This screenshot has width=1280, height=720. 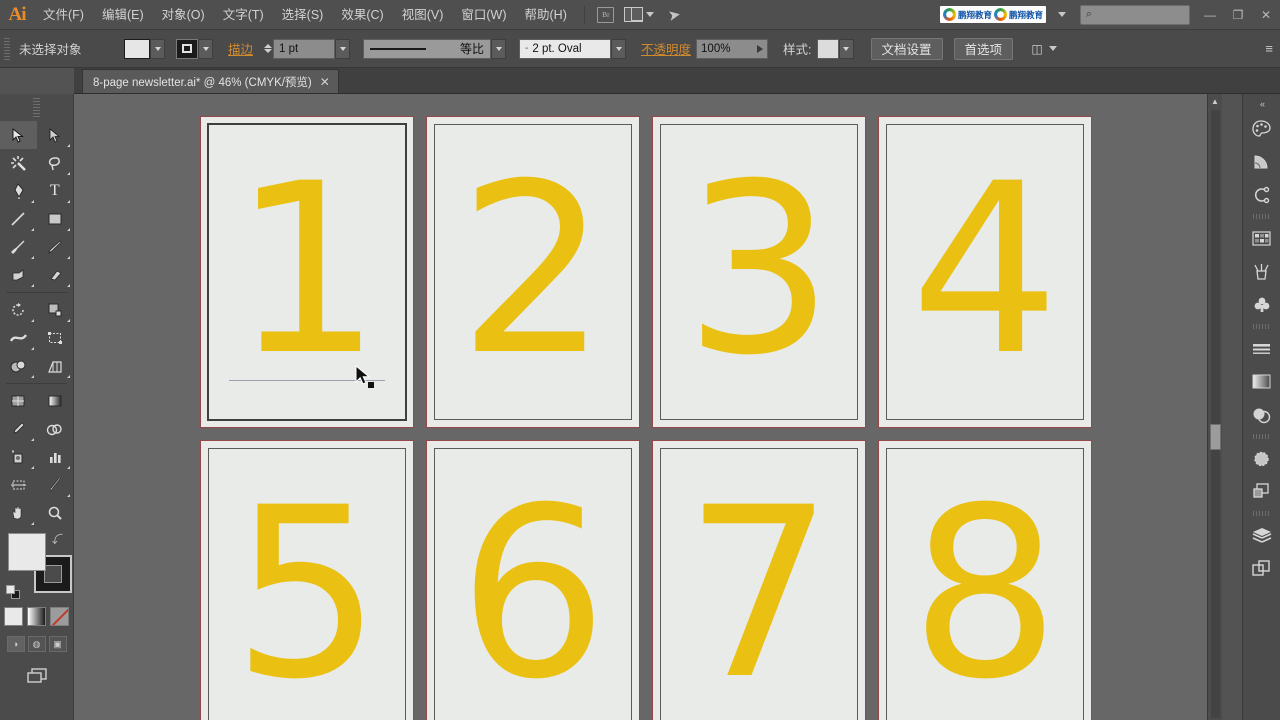 I want to click on draw-inside-button: ▣, so click(x=57, y=644).